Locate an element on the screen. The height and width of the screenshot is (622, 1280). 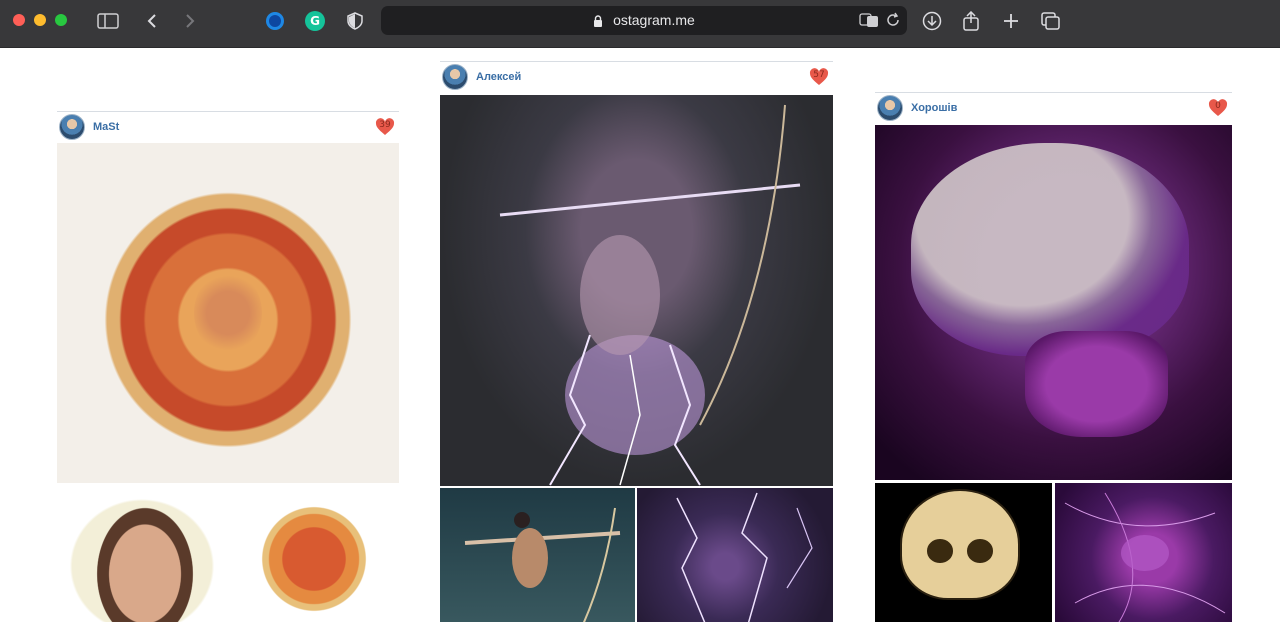
like-counter: 57 is located at coordinates (819, 77).